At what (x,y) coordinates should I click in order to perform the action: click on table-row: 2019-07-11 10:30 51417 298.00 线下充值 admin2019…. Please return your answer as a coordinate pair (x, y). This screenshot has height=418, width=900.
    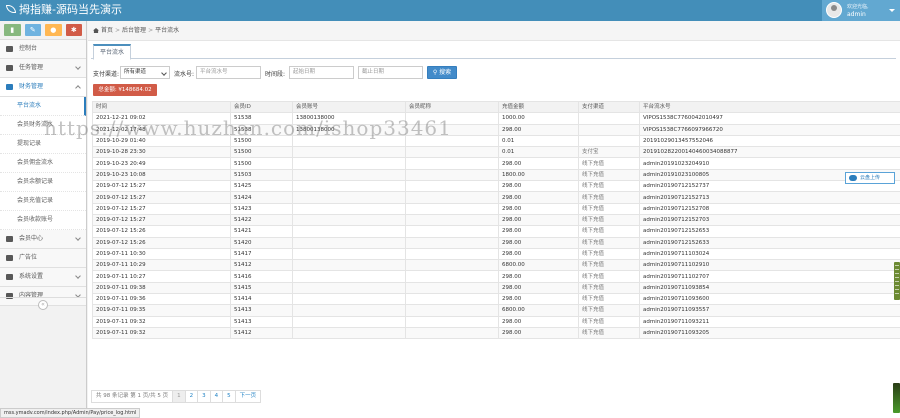
    Looking at the image, I should click on (496, 254).